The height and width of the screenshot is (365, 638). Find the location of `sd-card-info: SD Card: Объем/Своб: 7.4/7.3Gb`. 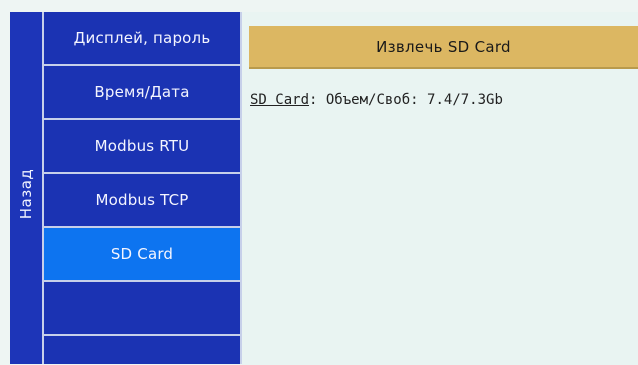

sd-card-info: SD Card: Объем/Своб: 7.4/7.3Gb is located at coordinates (376, 100).